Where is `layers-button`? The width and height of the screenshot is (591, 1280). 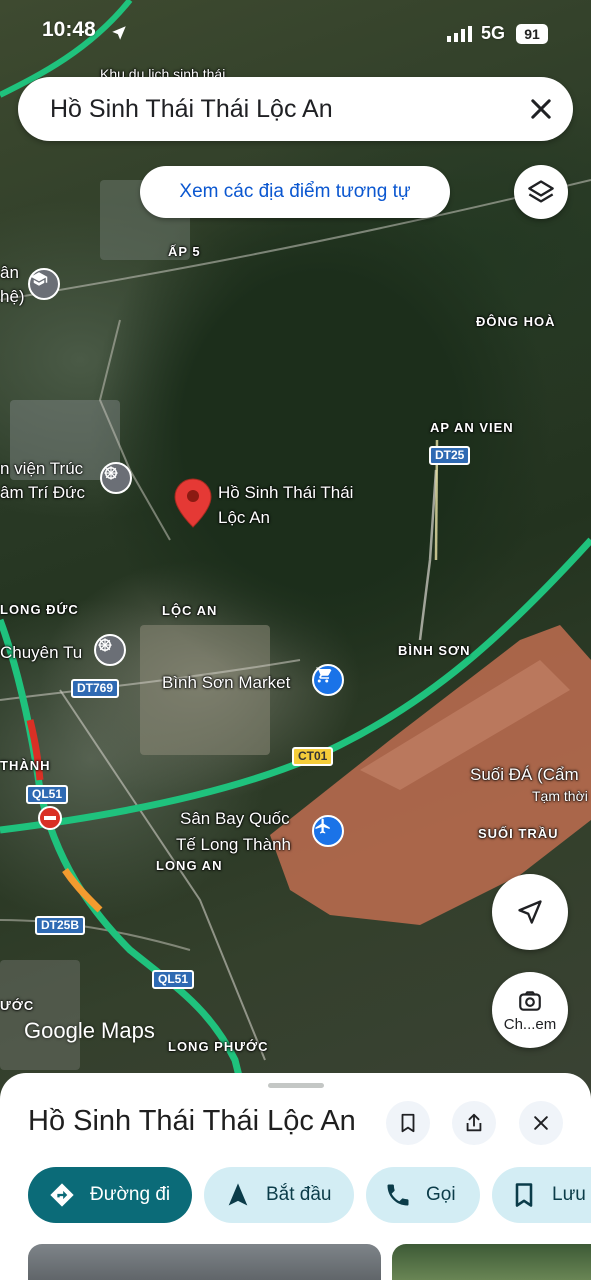
layers-button is located at coordinates (541, 192).